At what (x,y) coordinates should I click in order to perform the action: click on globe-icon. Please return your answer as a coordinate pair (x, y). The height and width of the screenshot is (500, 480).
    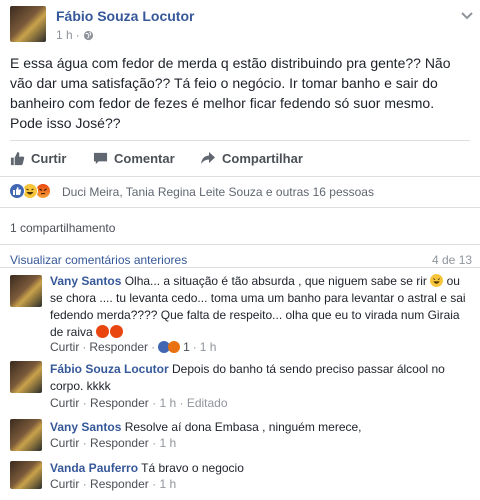
    Looking at the image, I should click on (88, 35).